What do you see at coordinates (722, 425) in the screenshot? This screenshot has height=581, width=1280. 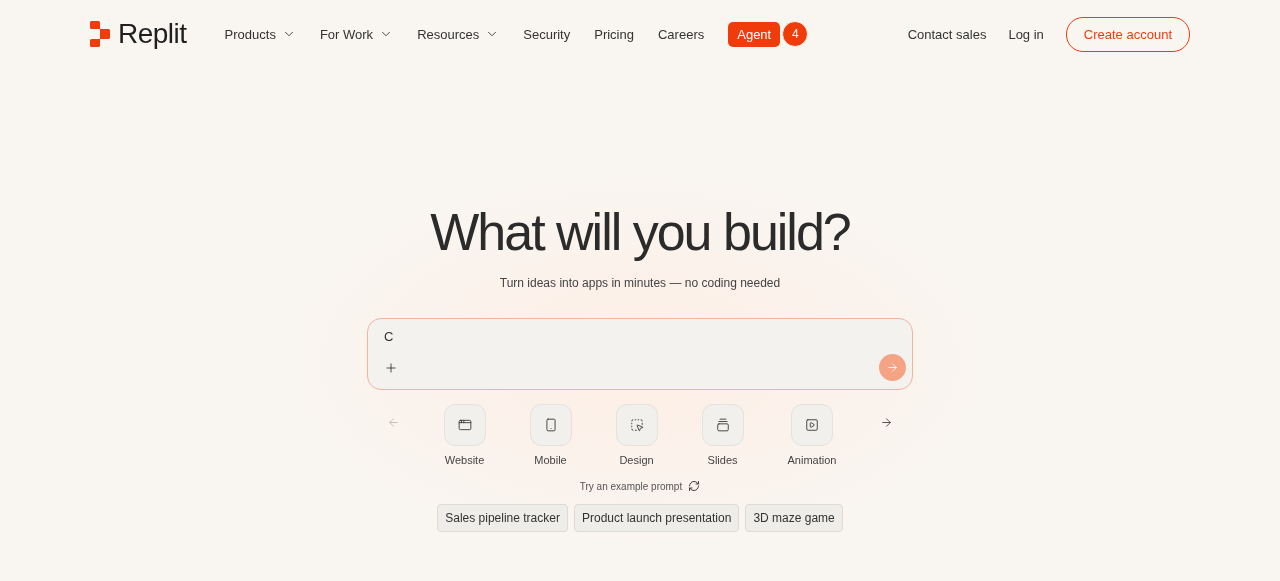 I see `stacked-slides-icon` at bounding box center [722, 425].